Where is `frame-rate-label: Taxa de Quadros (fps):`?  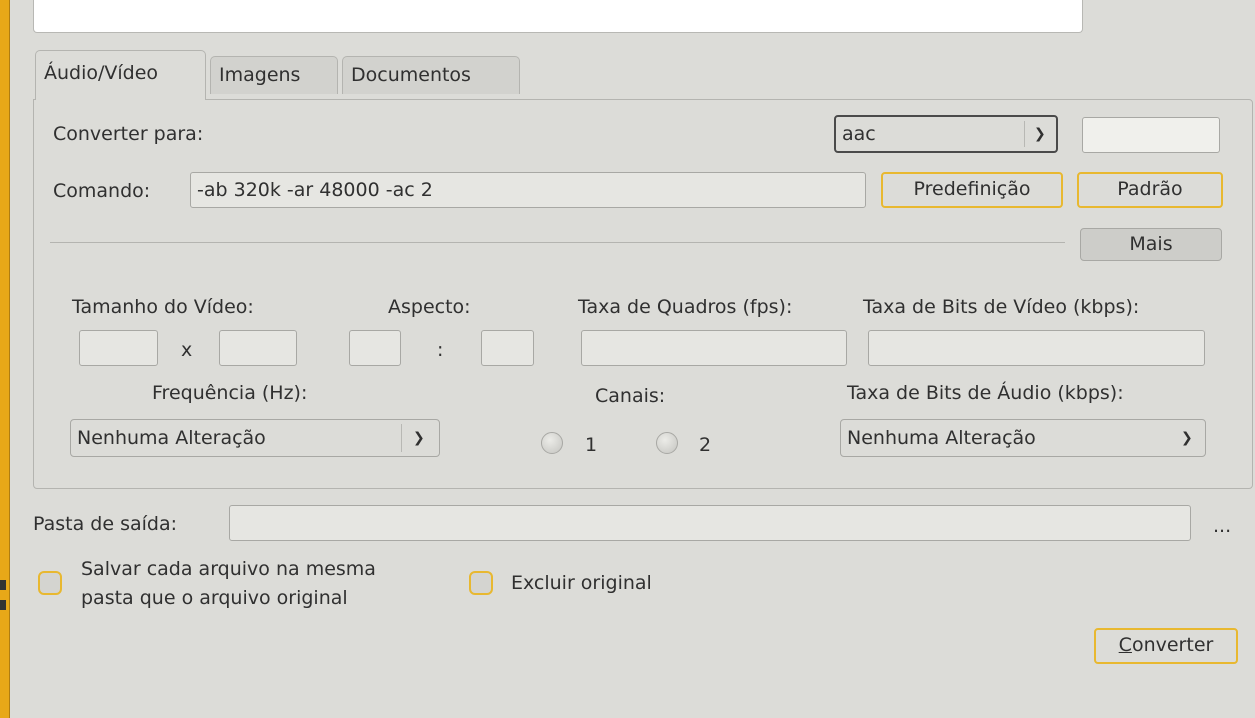 frame-rate-label: Taxa de Quadros (fps): is located at coordinates (685, 307).